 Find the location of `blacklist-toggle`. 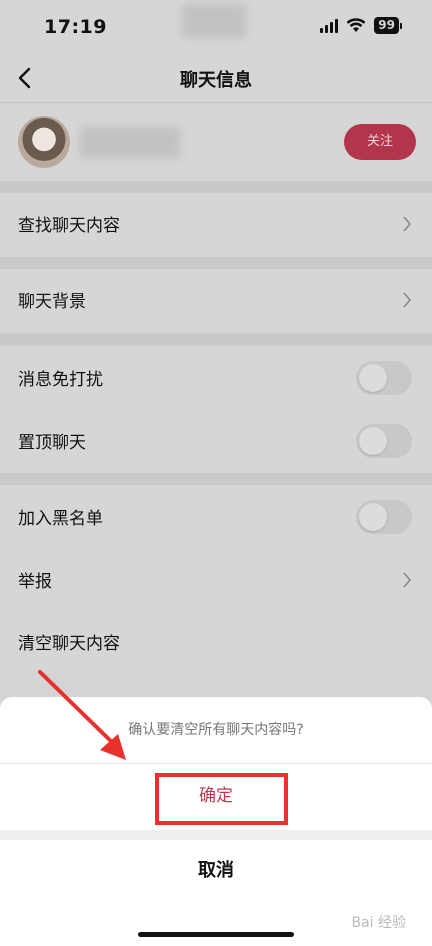

blacklist-toggle is located at coordinates (384, 517).